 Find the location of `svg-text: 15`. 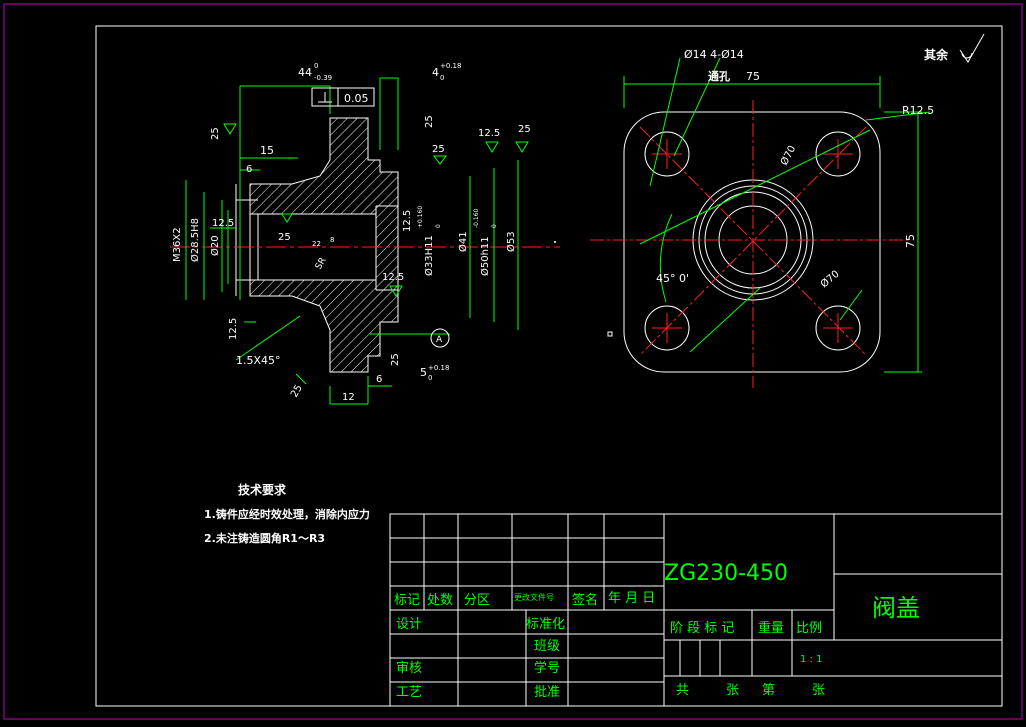

svg-text: 15 is located at coordinates (267, 150).